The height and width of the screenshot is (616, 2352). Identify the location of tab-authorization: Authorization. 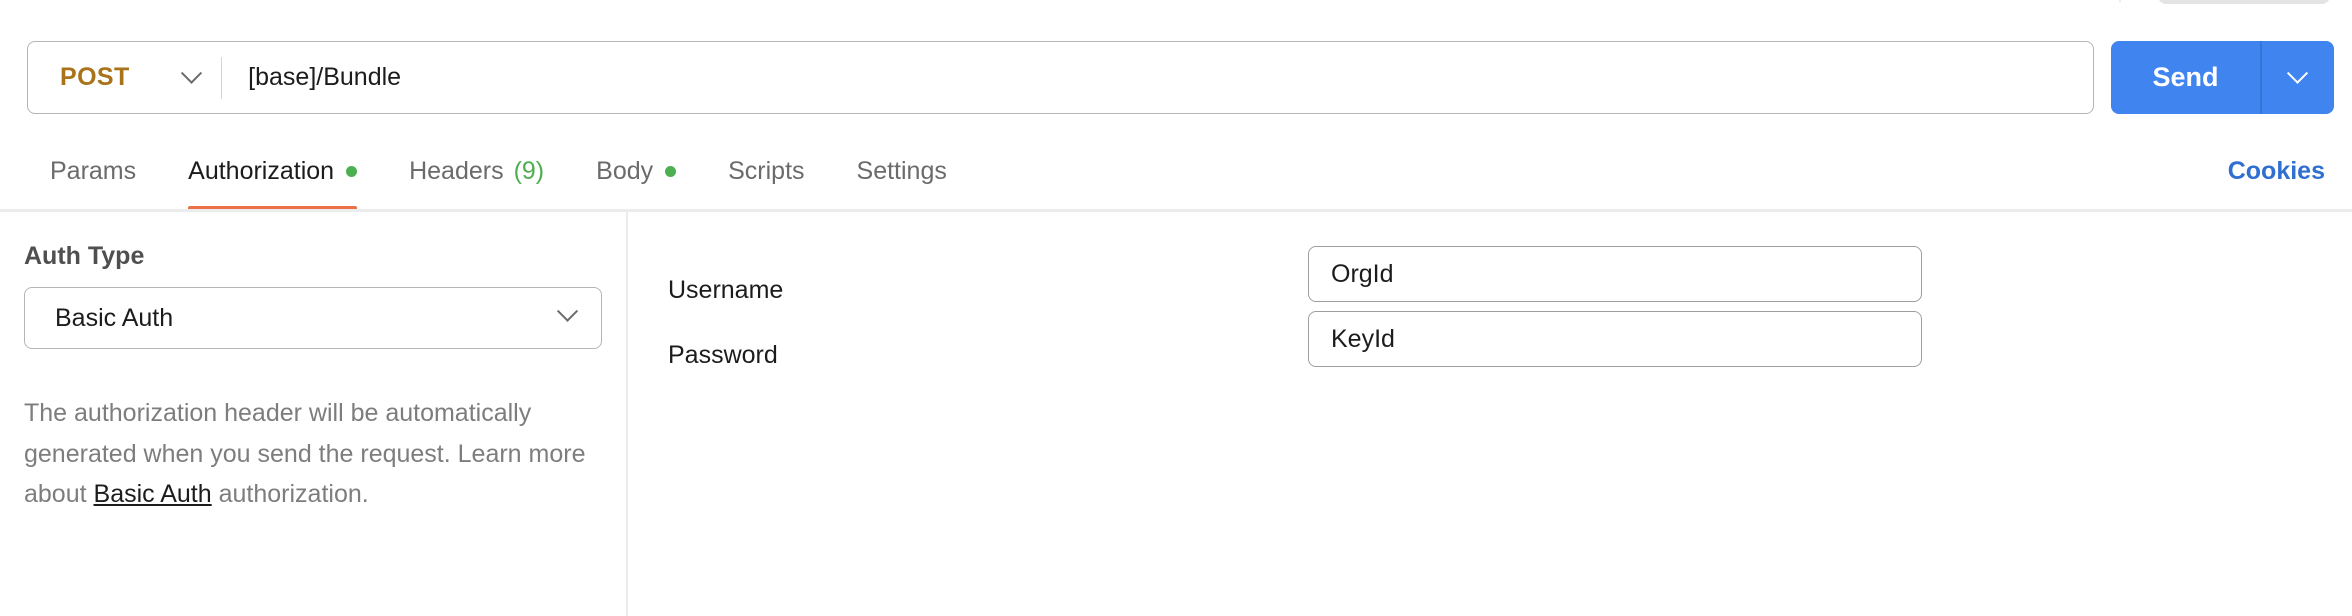
(272, 171).